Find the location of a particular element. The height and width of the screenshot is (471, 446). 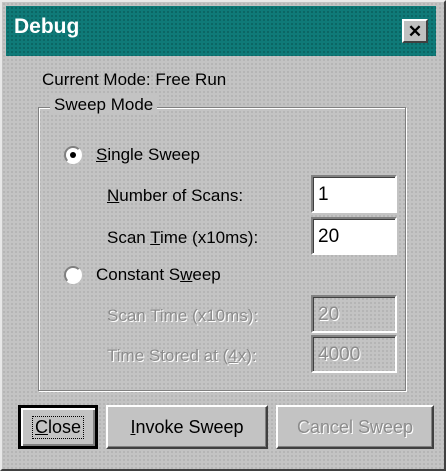

cancel-sweep-button: Cancel Sweep is located at coordinates (355, 427).